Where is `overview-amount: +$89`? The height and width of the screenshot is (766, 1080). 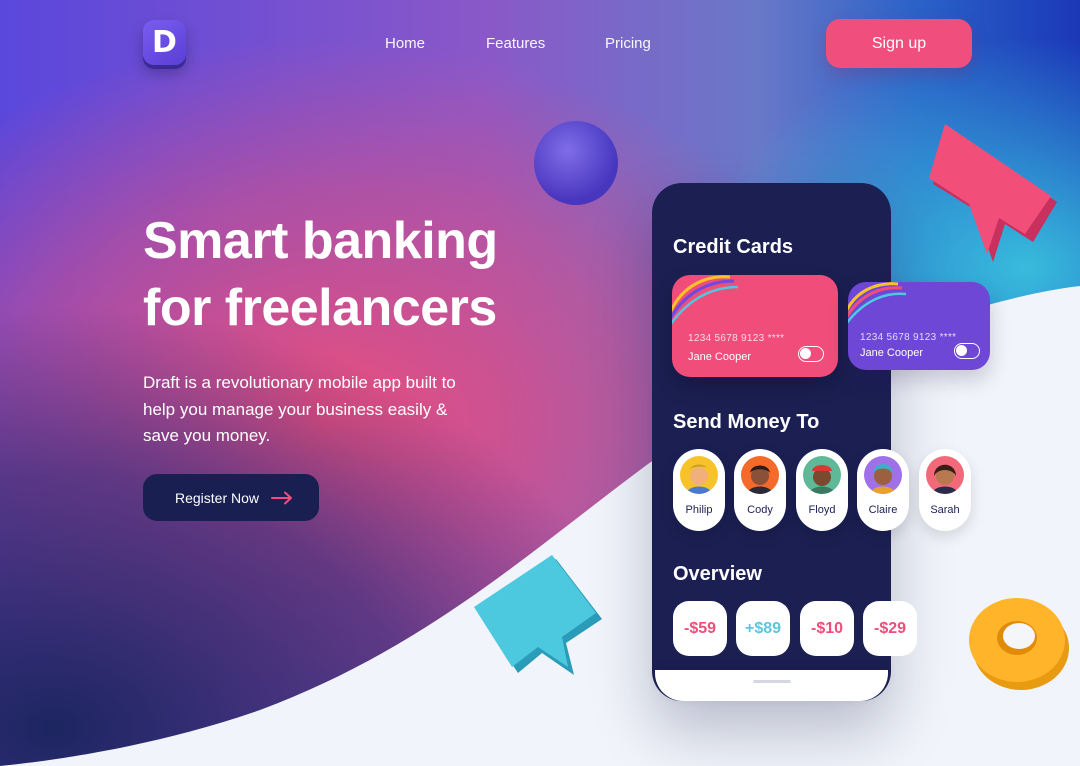 overview-amount: +$89 is located at coordinates (763, 628).